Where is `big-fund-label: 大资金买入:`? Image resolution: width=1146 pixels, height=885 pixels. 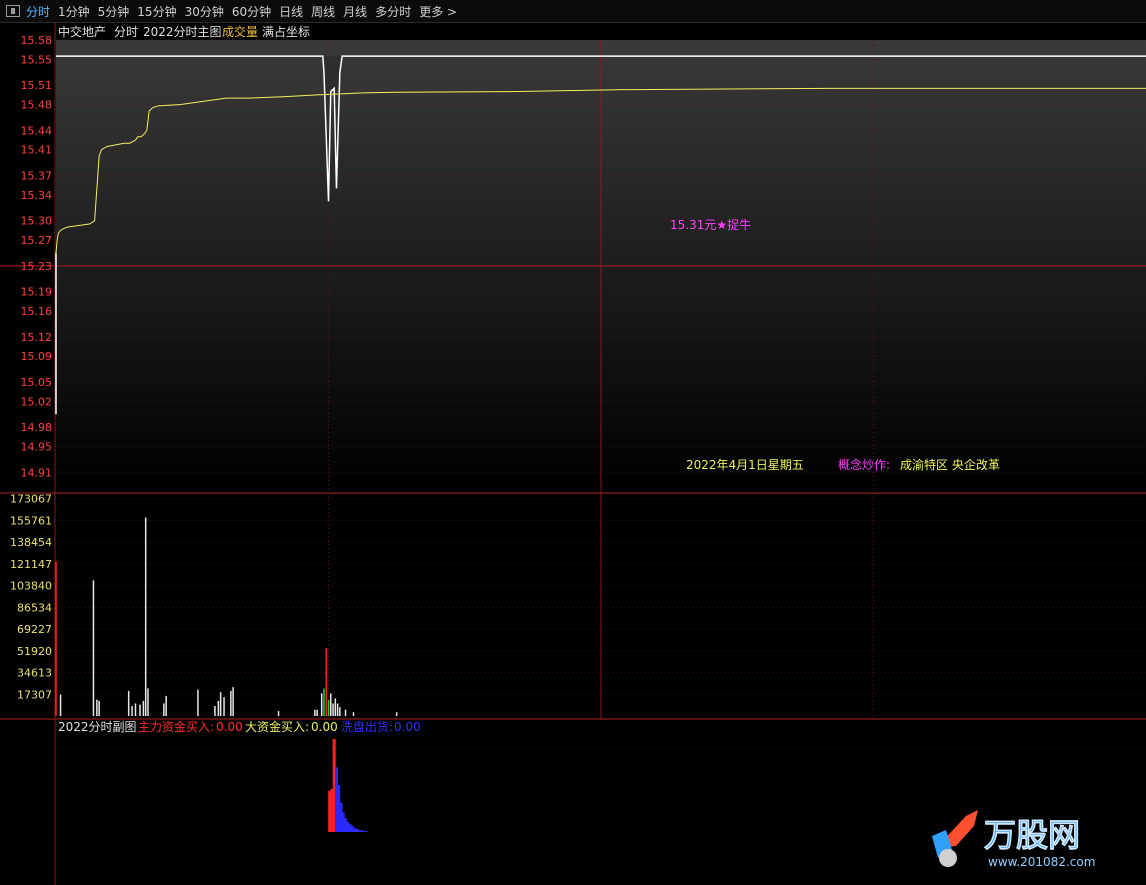 big-fund-label: 大资金买入: is located at coordinates (277, 726).